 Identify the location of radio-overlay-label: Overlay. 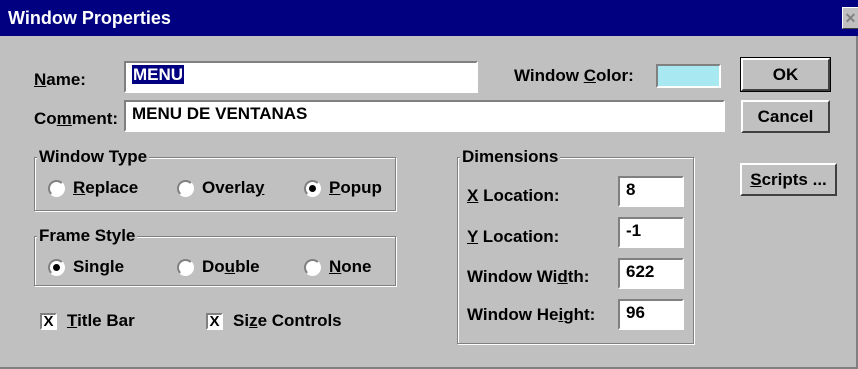
(233, 187).